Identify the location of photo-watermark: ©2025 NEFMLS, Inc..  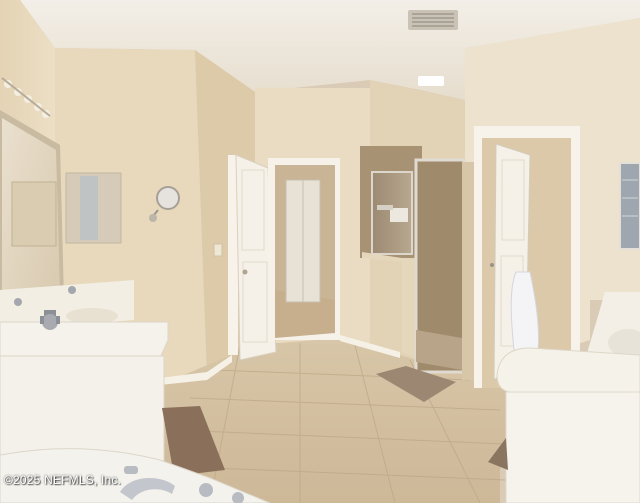
(63, 480).